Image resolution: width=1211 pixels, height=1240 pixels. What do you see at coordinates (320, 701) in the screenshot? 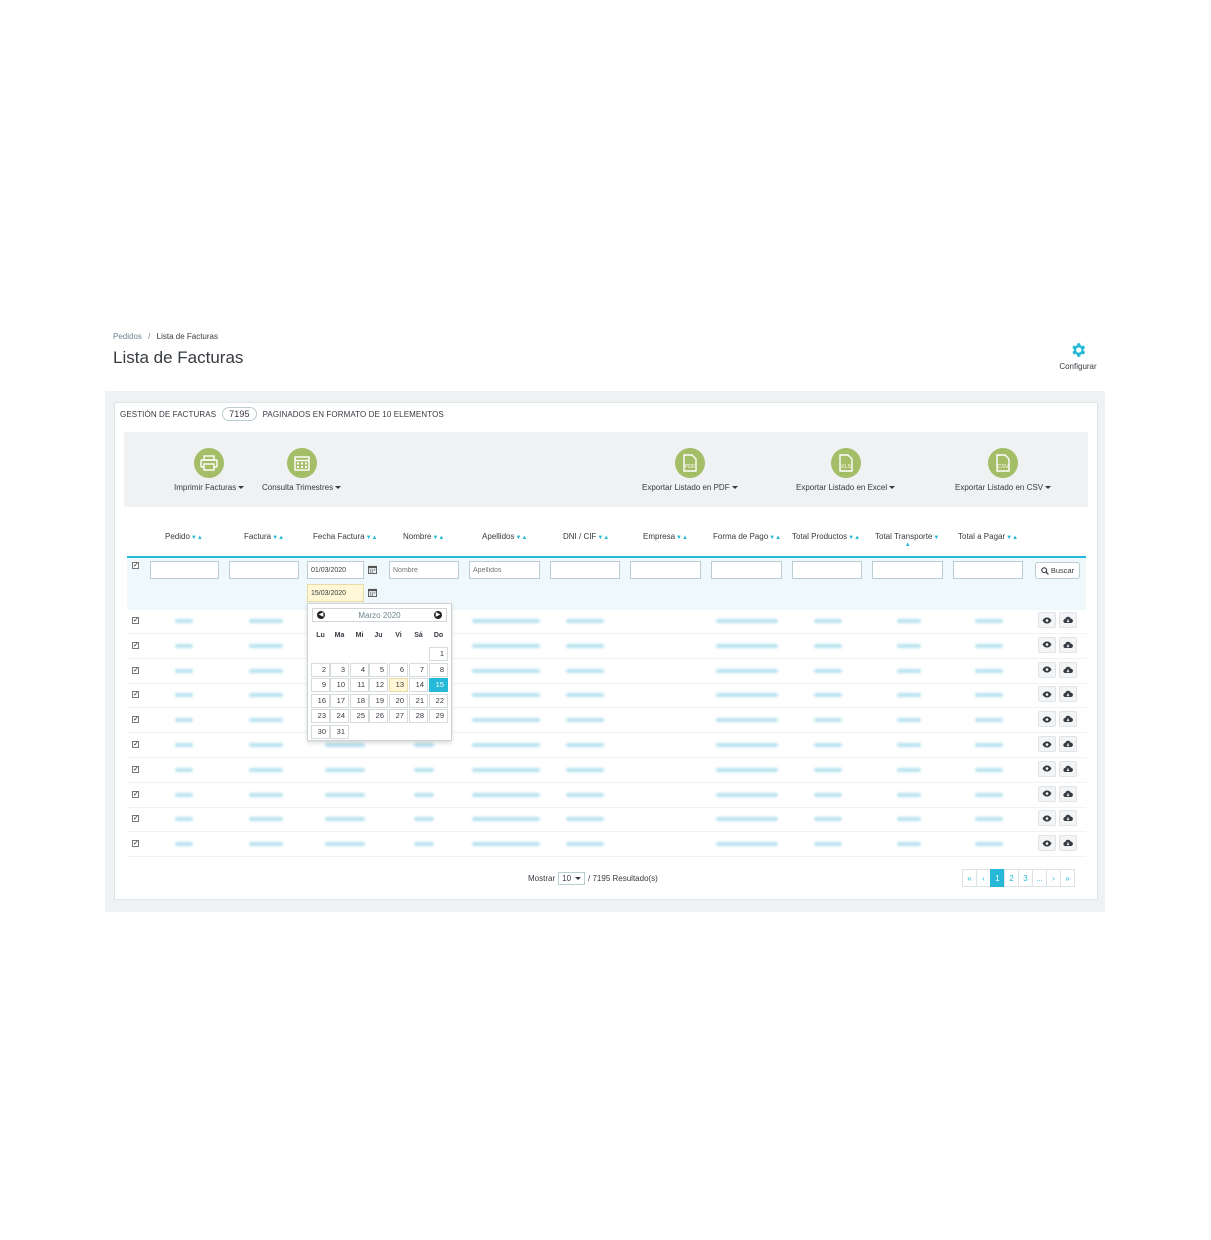
I see `datepicker-day: 16` at bounding box center [320, 701].